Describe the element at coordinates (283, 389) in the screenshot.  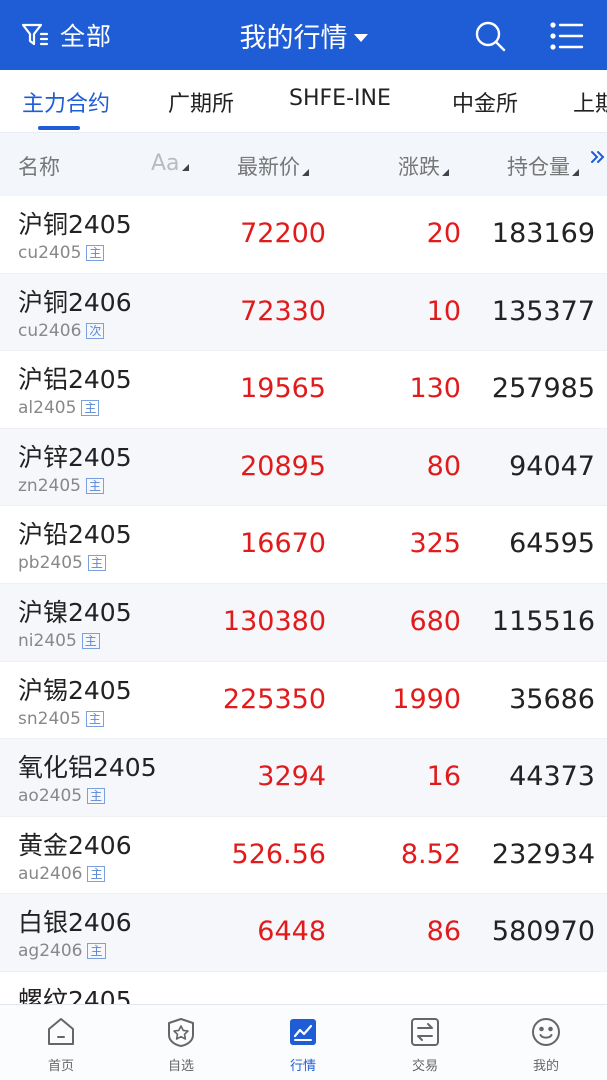
I see `latest-price: 19565` at that location.